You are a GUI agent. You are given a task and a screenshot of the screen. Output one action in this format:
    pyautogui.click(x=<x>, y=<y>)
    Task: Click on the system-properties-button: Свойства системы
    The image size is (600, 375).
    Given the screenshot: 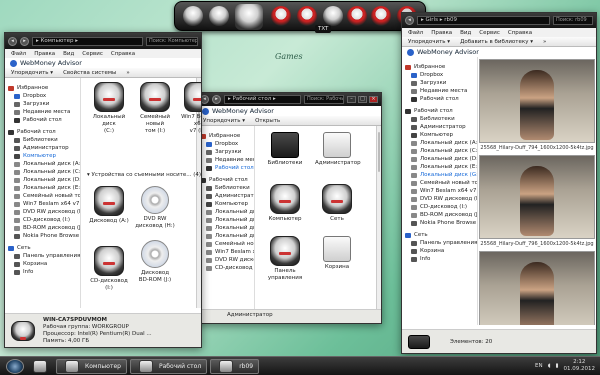 What is the action you would take?
    pyautogui.click(x=89, y=73)
    